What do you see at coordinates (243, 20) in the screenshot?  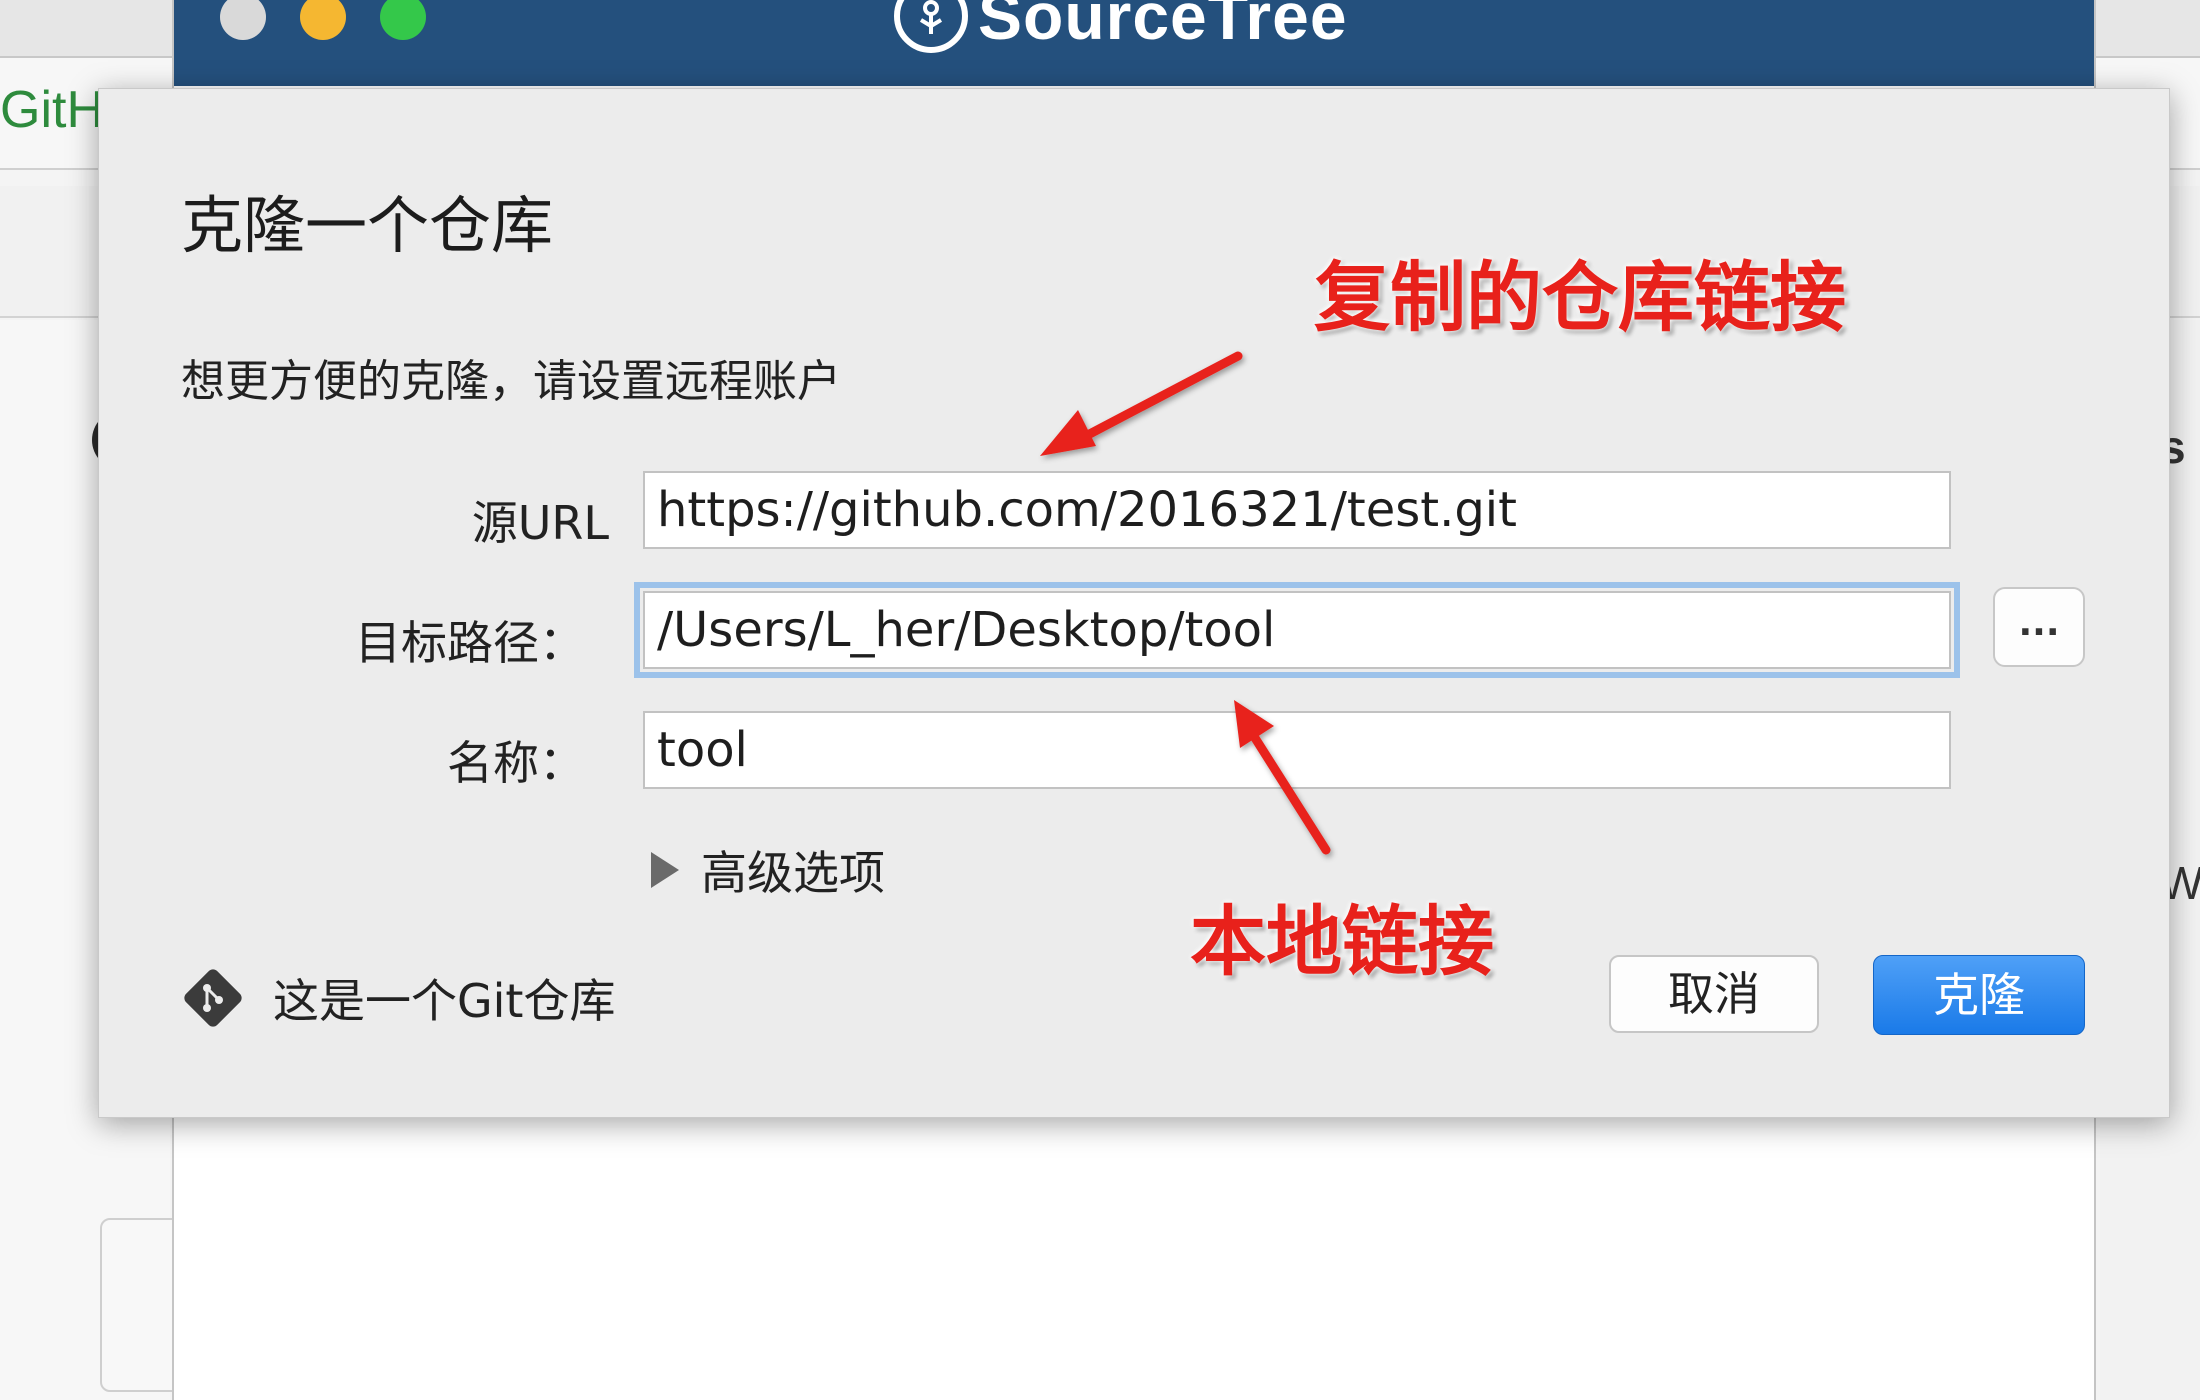 I see `close-window-button` at bounding box center [243, 20].